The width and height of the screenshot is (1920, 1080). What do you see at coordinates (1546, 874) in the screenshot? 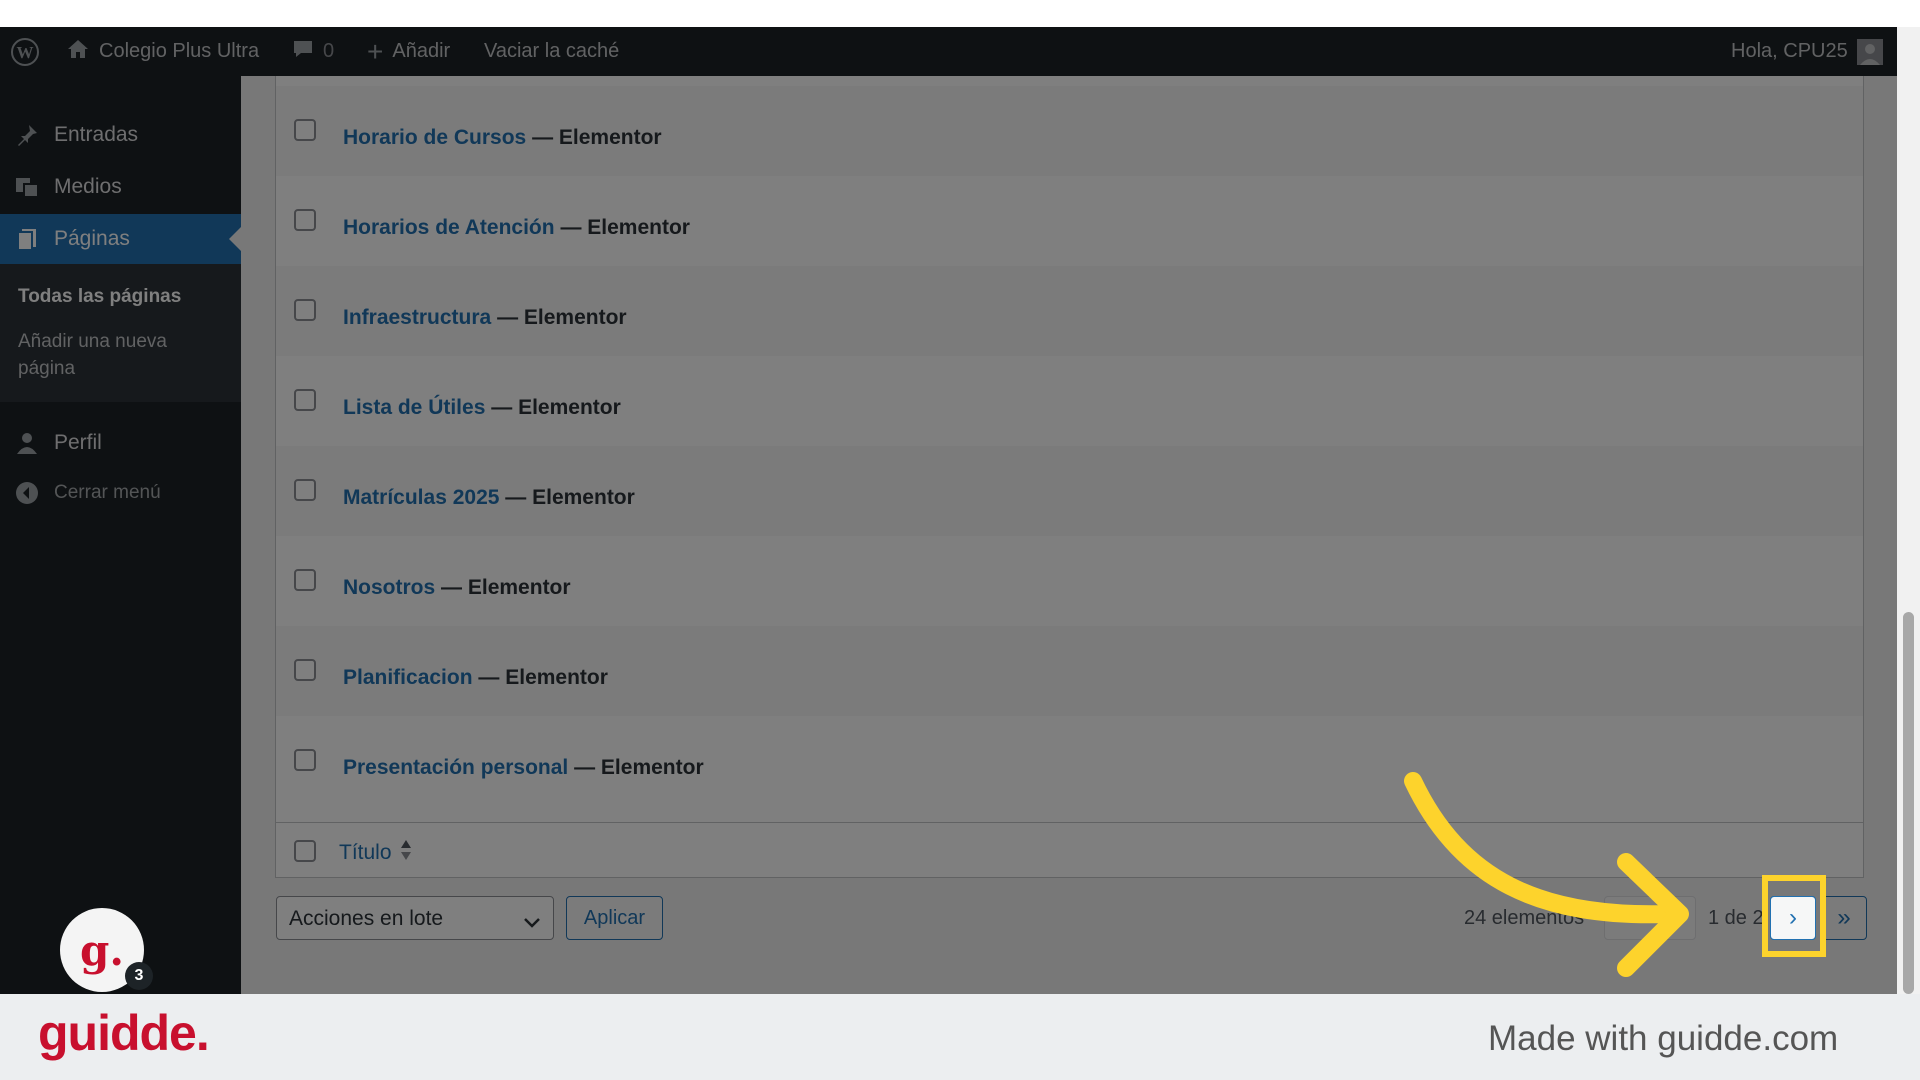
I see `annotation-arrow-icon` at bounding box center [1546, 874].